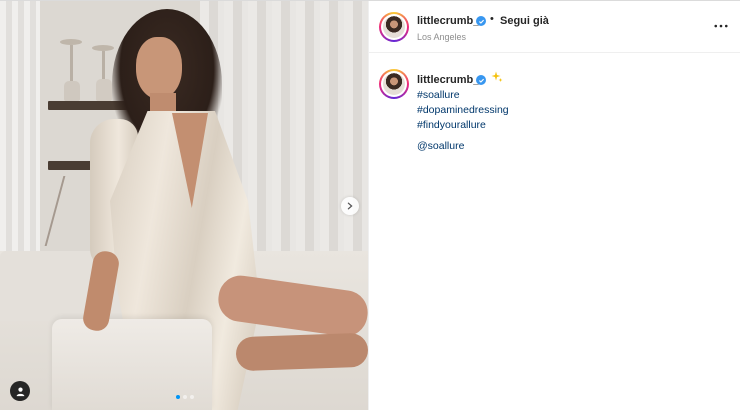  What do you see at coordinates (448, 21) in the screenshot?
I see `username-link: littlecrumb_` at bounding box center [448, 21].